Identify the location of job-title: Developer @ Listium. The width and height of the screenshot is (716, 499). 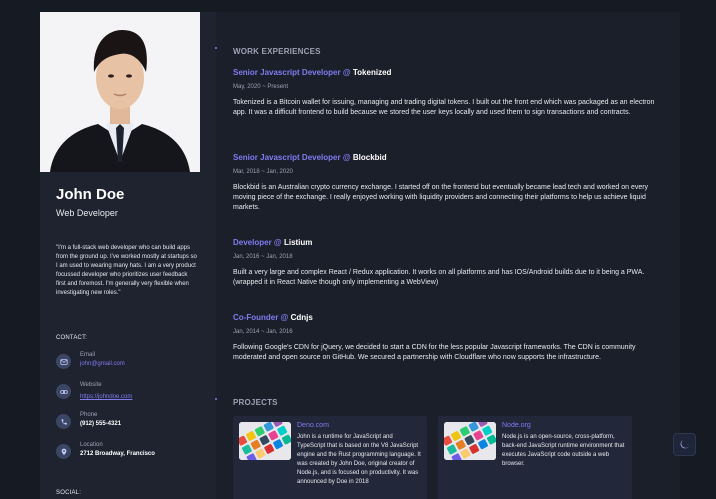
(449, 243).